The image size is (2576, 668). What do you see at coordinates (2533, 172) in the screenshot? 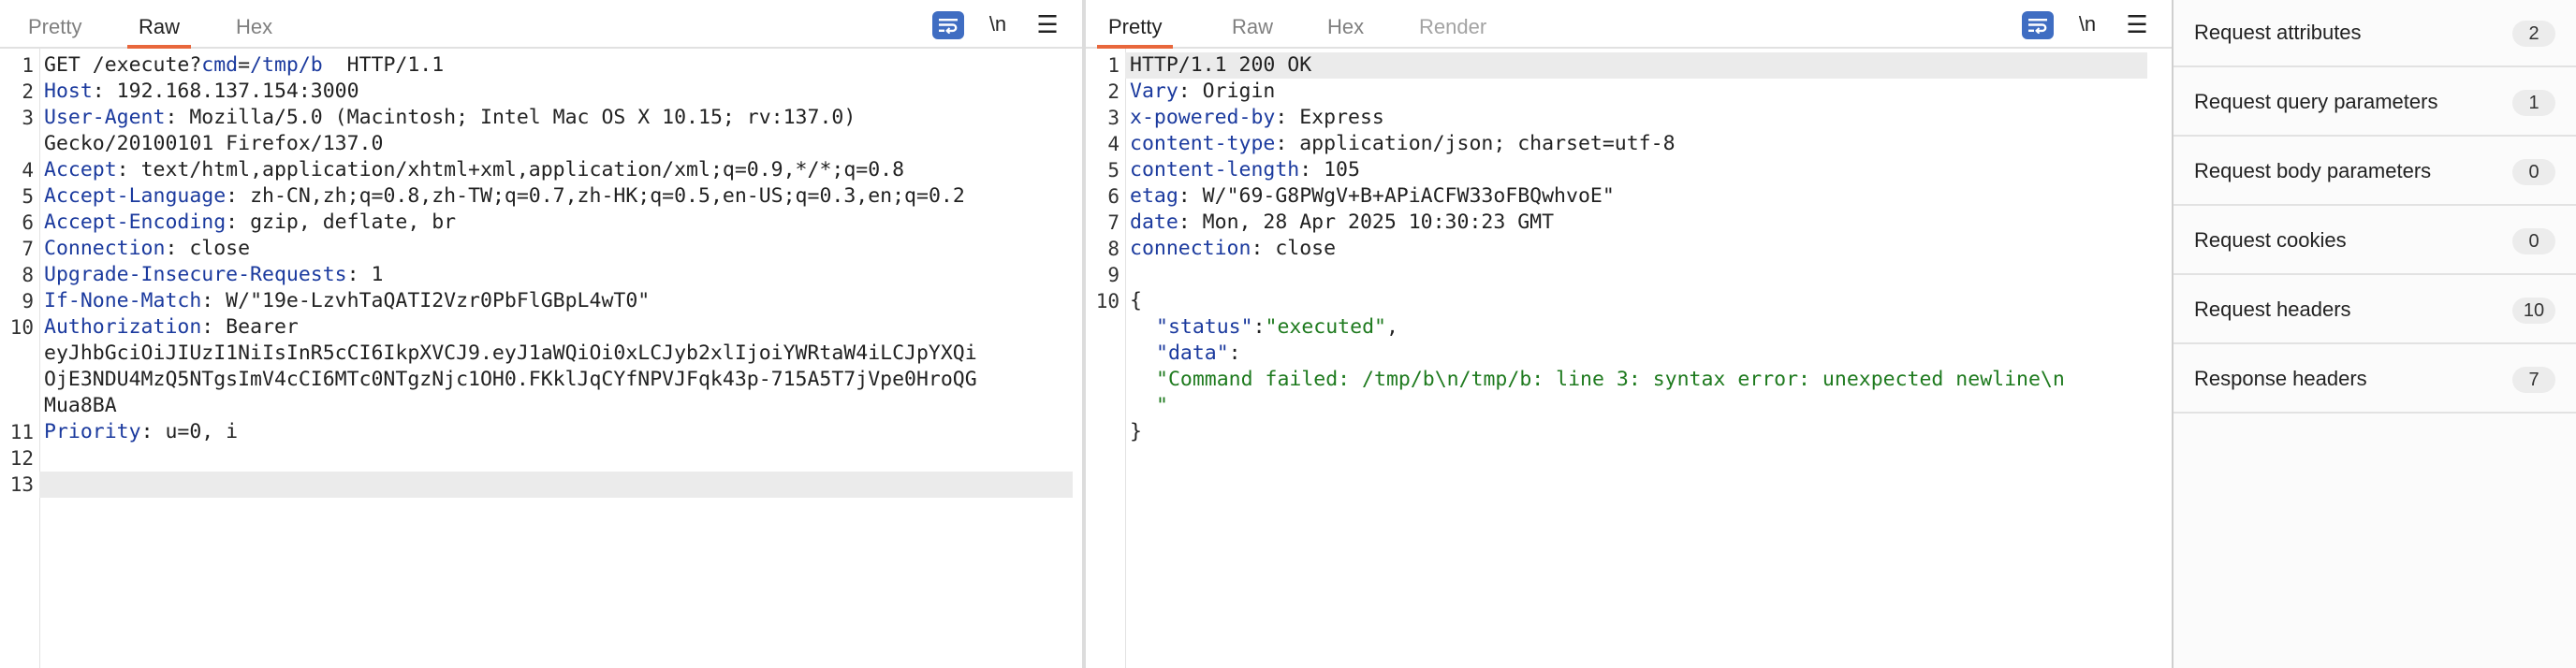
I see `count-badge: 0` at bounding box center [2533, 172].